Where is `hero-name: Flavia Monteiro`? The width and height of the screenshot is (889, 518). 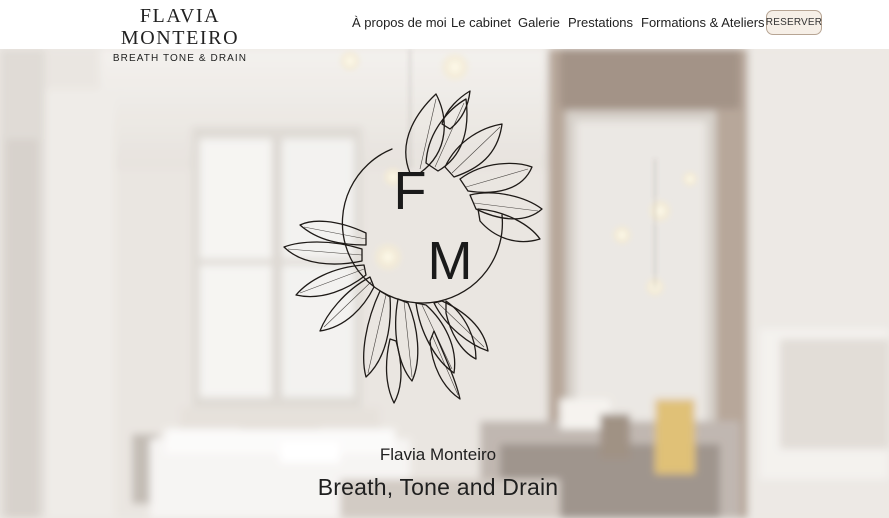 hero-name: Flavia Monteiro is located at coordinates (438, 454).